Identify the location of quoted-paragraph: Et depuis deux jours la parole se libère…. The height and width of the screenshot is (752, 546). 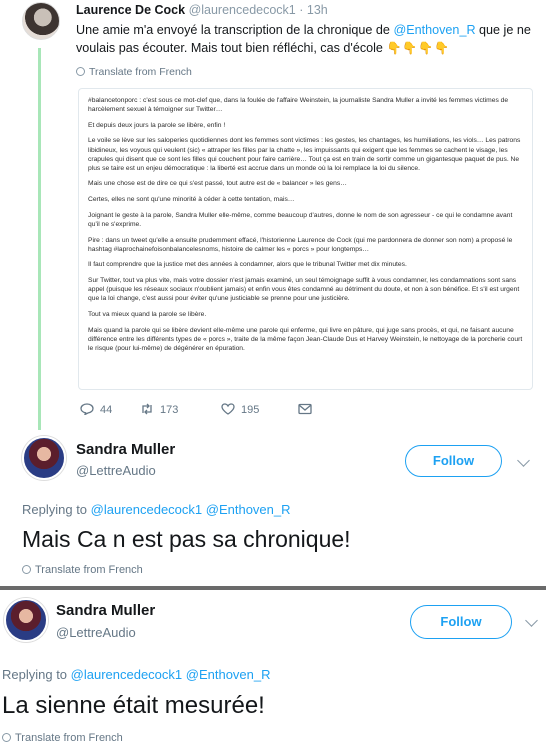
(157, 125).